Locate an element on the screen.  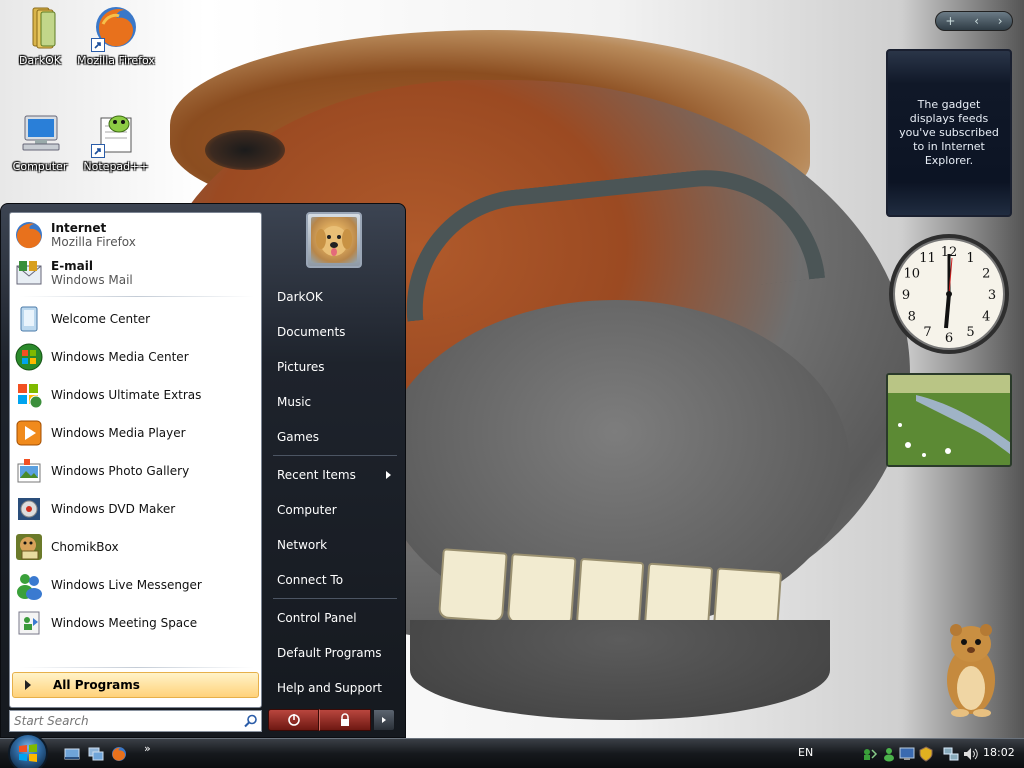
right-item-label: Control Panel is located at coordinates (317, 618).